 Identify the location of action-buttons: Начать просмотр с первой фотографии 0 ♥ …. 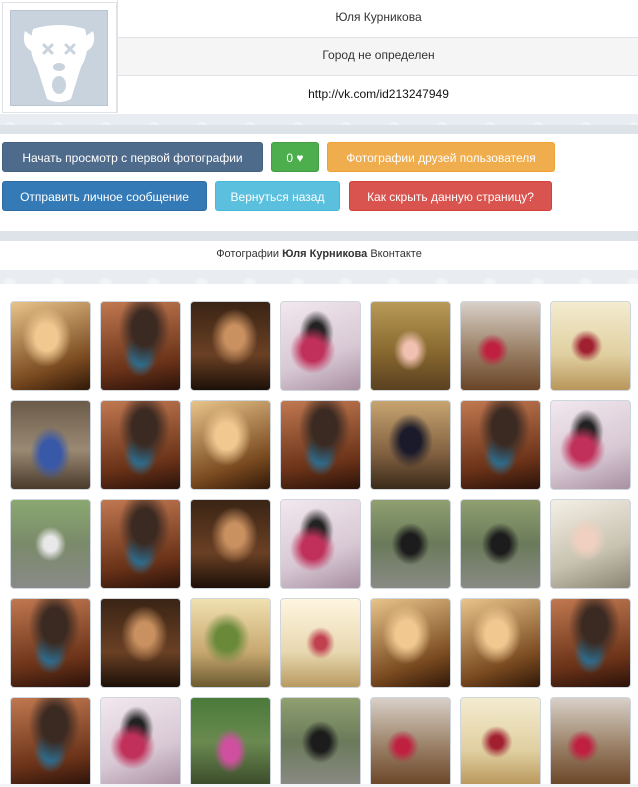
(319, 182).